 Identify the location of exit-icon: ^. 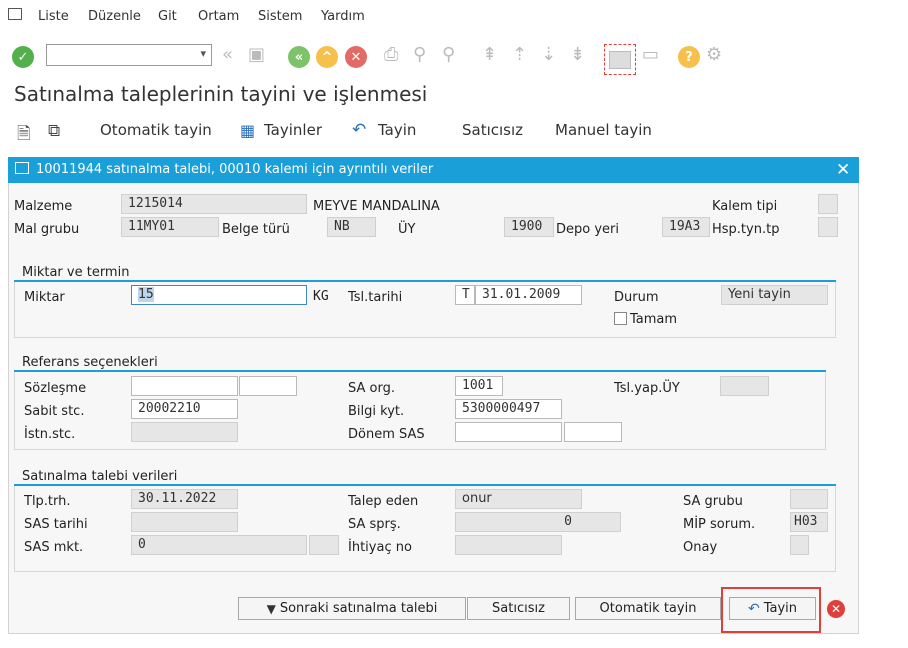
(327, 57).